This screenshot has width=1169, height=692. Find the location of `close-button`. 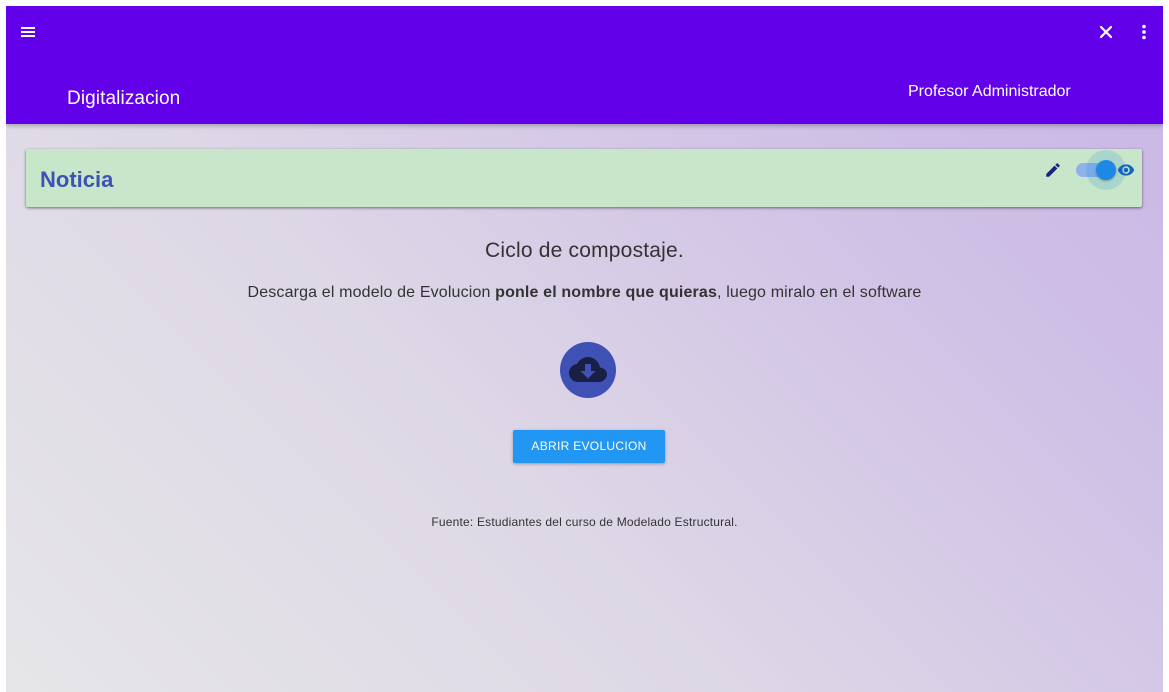

close-button is located at coordinates (1106, 32).